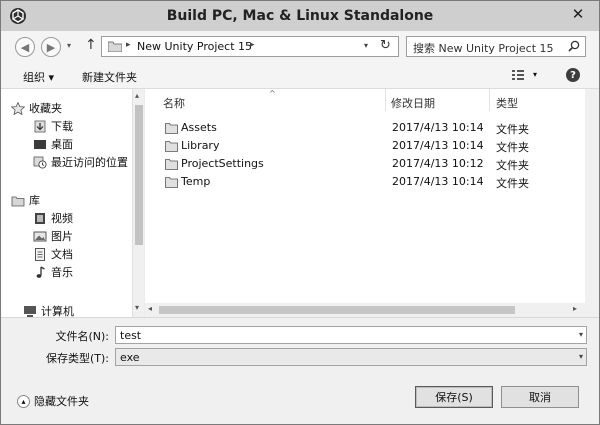 The width and height of the screenshot is (600, 425). I want to click on file-row: ProjectSettings 2017/4/13 10:12 文件夹, so click(370, 164).